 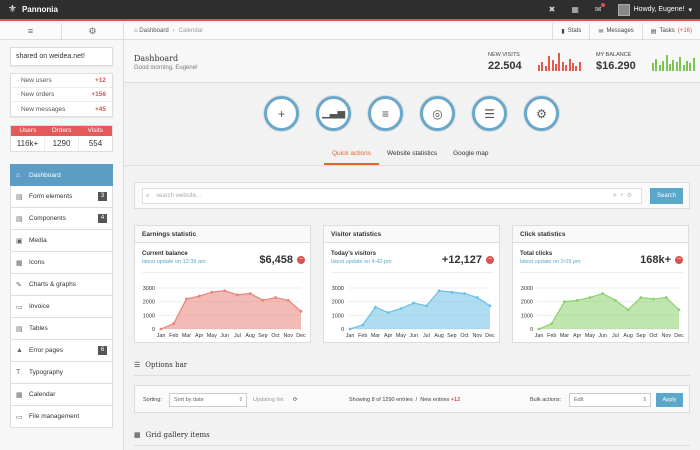 I want to click on sidebar-item-invoice: ▭ Invoice, so click(x=61, y=307).